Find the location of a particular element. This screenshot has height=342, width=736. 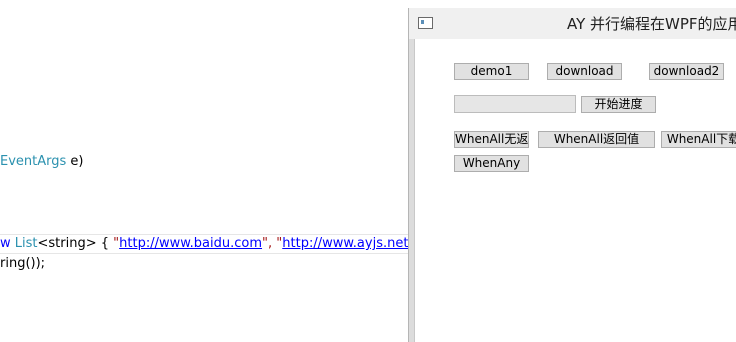

whenall-return-value-button: WhenAll返回值 is located at coordinates (596, 139).